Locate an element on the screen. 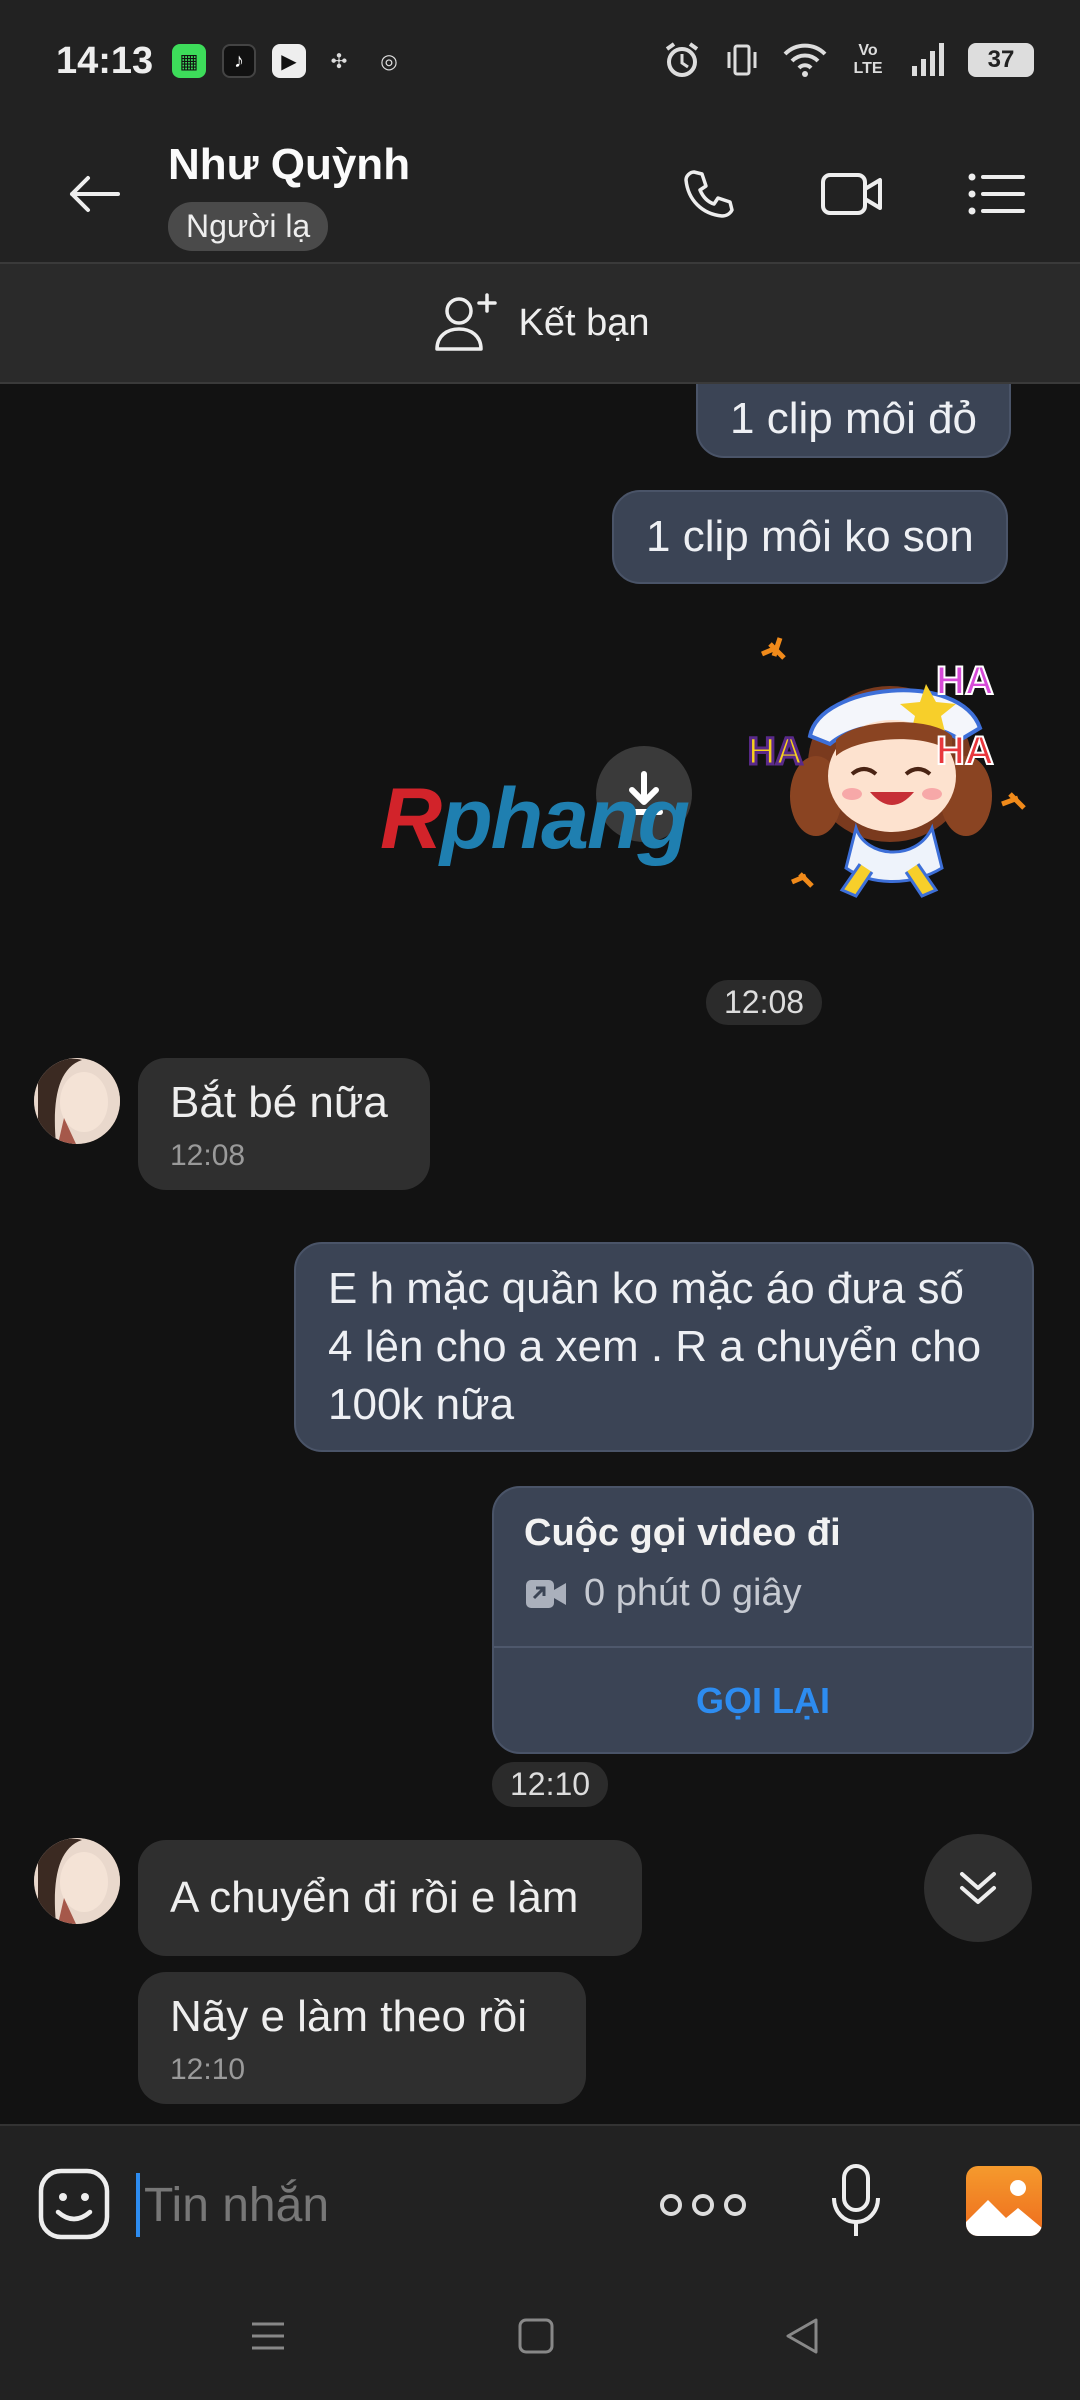  message-text: Bắt bé nữa is located at coordinates (279, 1102).